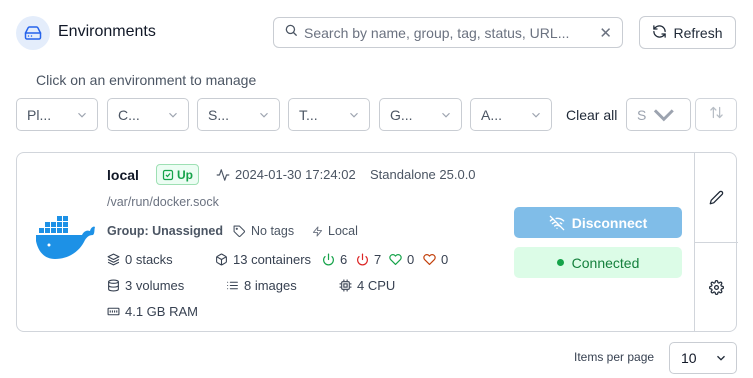 This screenshot has width=753, height=378. What do you see at coordinates (149, 259) in the screenshot?
I see `stacks-label: 0 stacks` at bounding box center [149, 259].